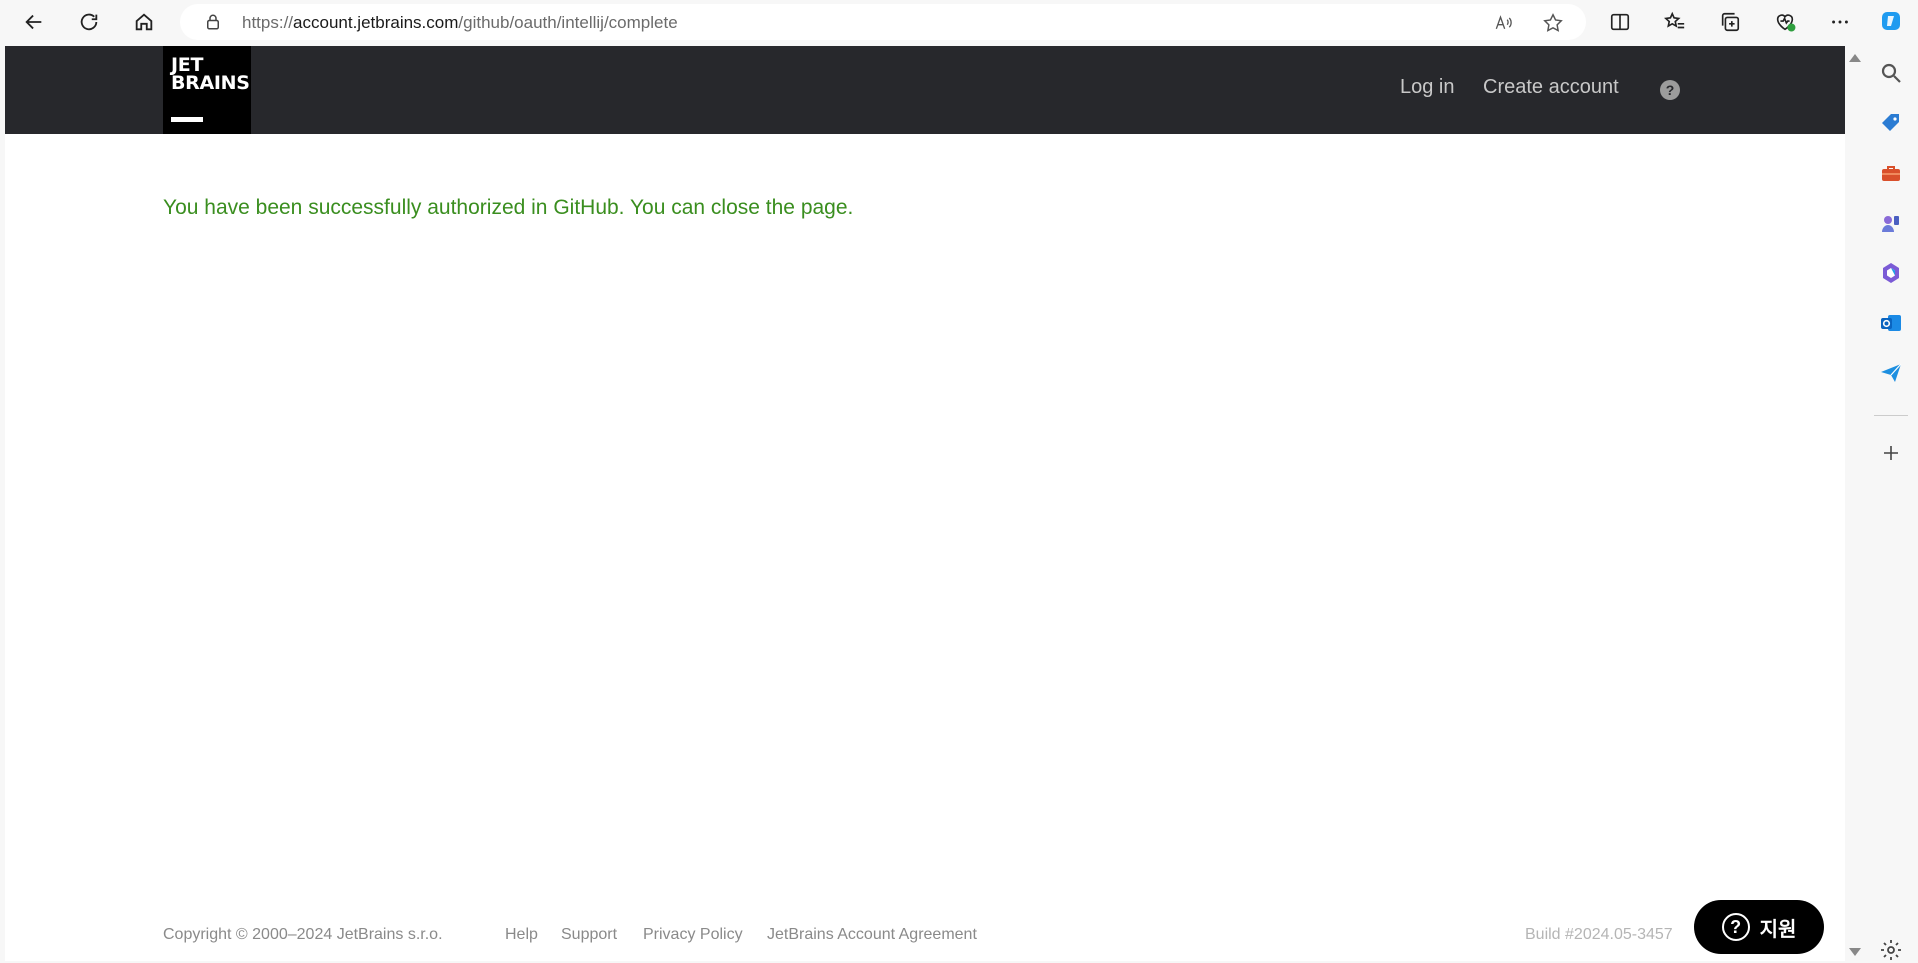 The height and width of the screenshot is (963, 1918). Describe the element at coordinates (1553, 23) in the screenshot. I see `favorite-star-icon` at that location.